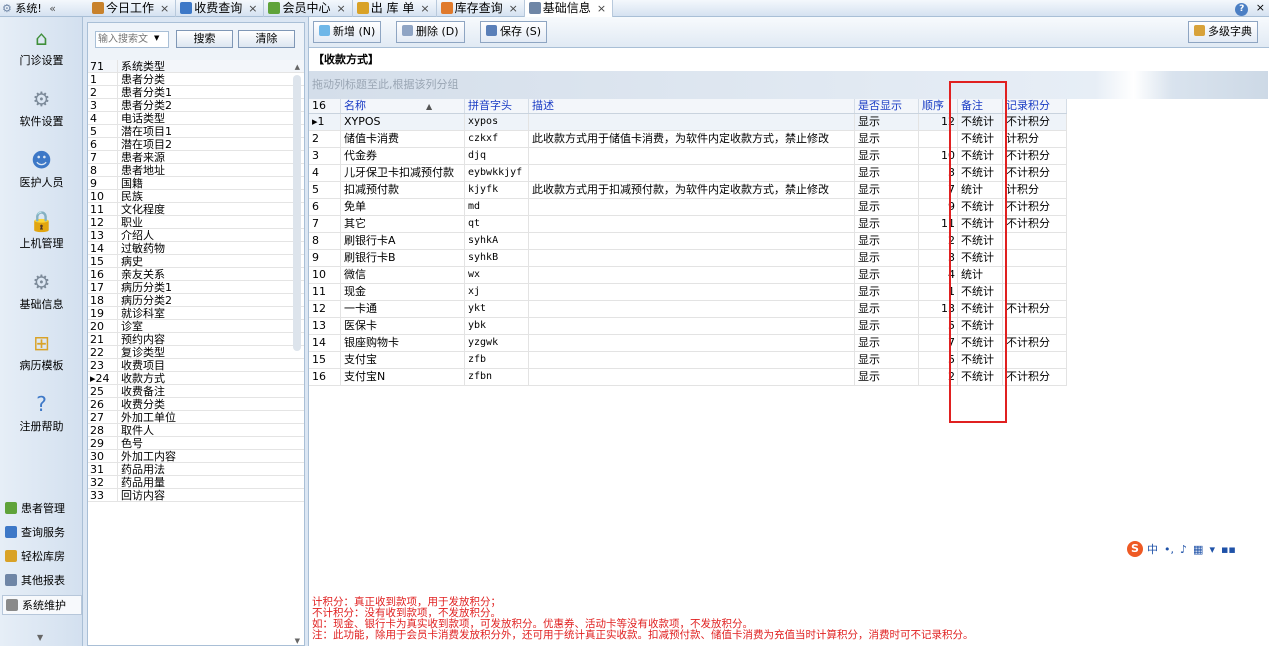 This screenshot has width=1269, height=646. Describe the element at coordinates (514, 32) in the screenshot. I see `save-button: 保存 (S)` at that location.